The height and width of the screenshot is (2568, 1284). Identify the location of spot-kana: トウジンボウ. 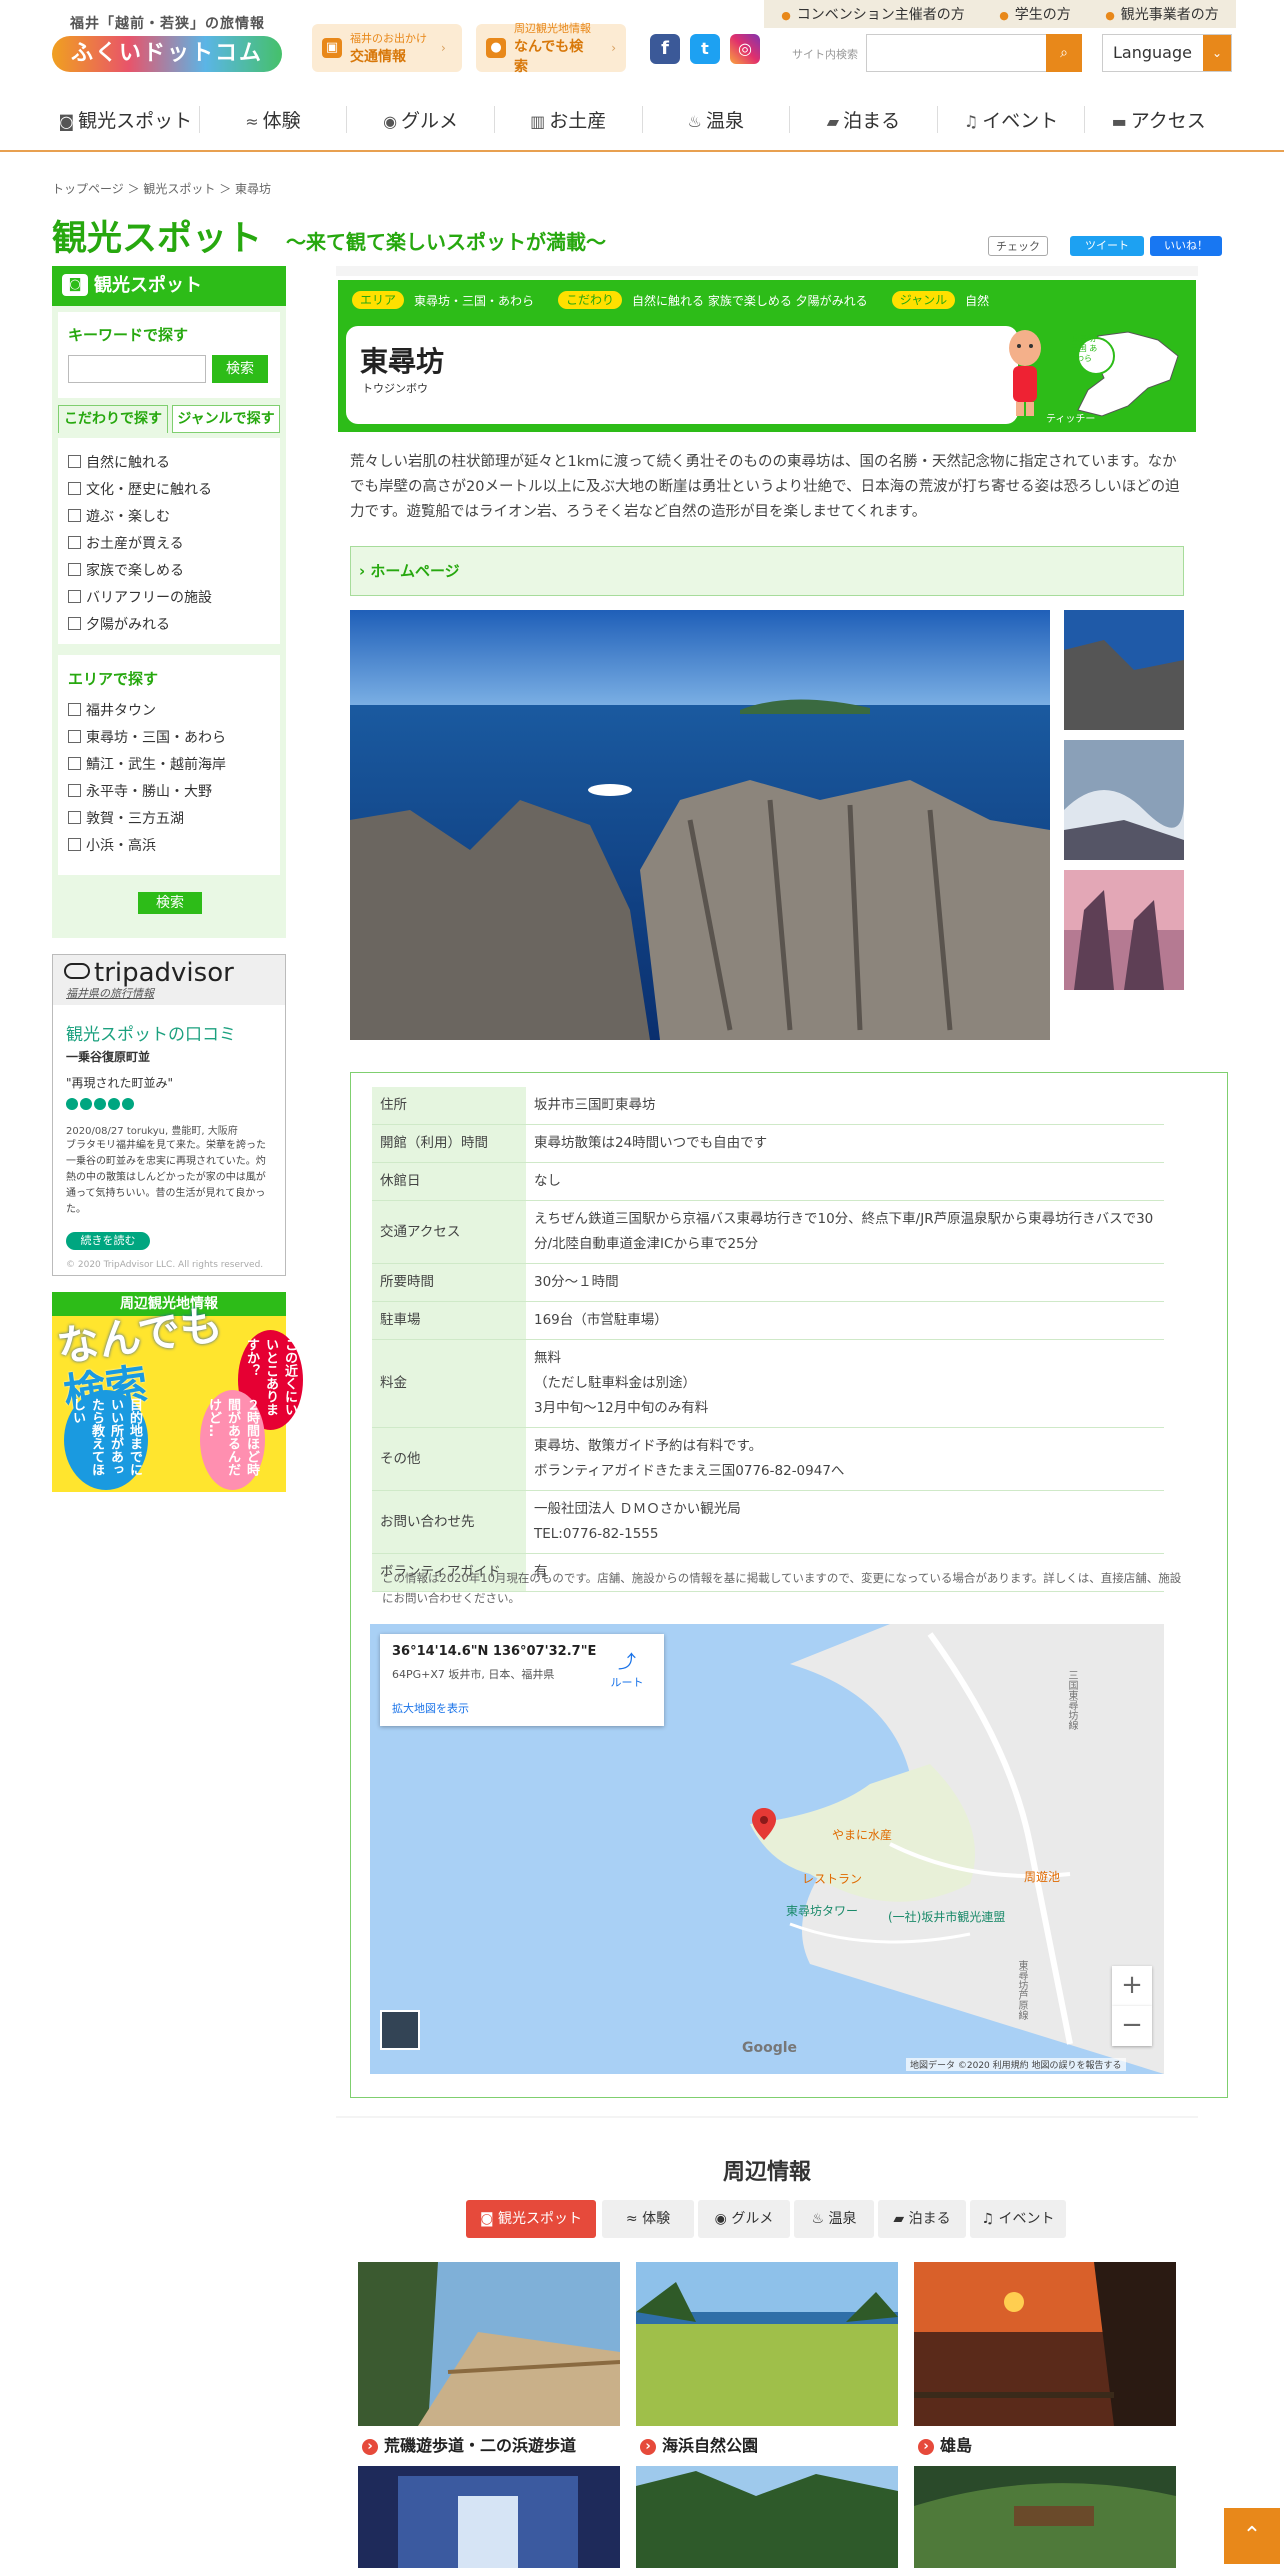
(395, 388).